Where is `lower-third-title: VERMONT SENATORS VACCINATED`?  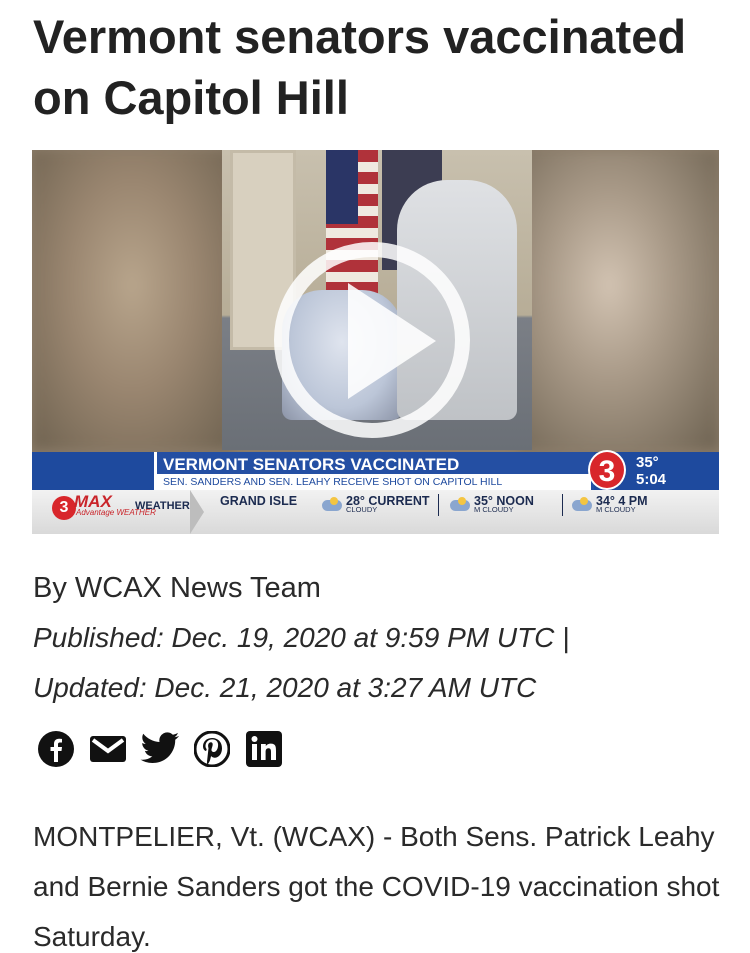
lower-third-title: VERMONT SENATORS VACCINATED is located at coordinates (311, 464).